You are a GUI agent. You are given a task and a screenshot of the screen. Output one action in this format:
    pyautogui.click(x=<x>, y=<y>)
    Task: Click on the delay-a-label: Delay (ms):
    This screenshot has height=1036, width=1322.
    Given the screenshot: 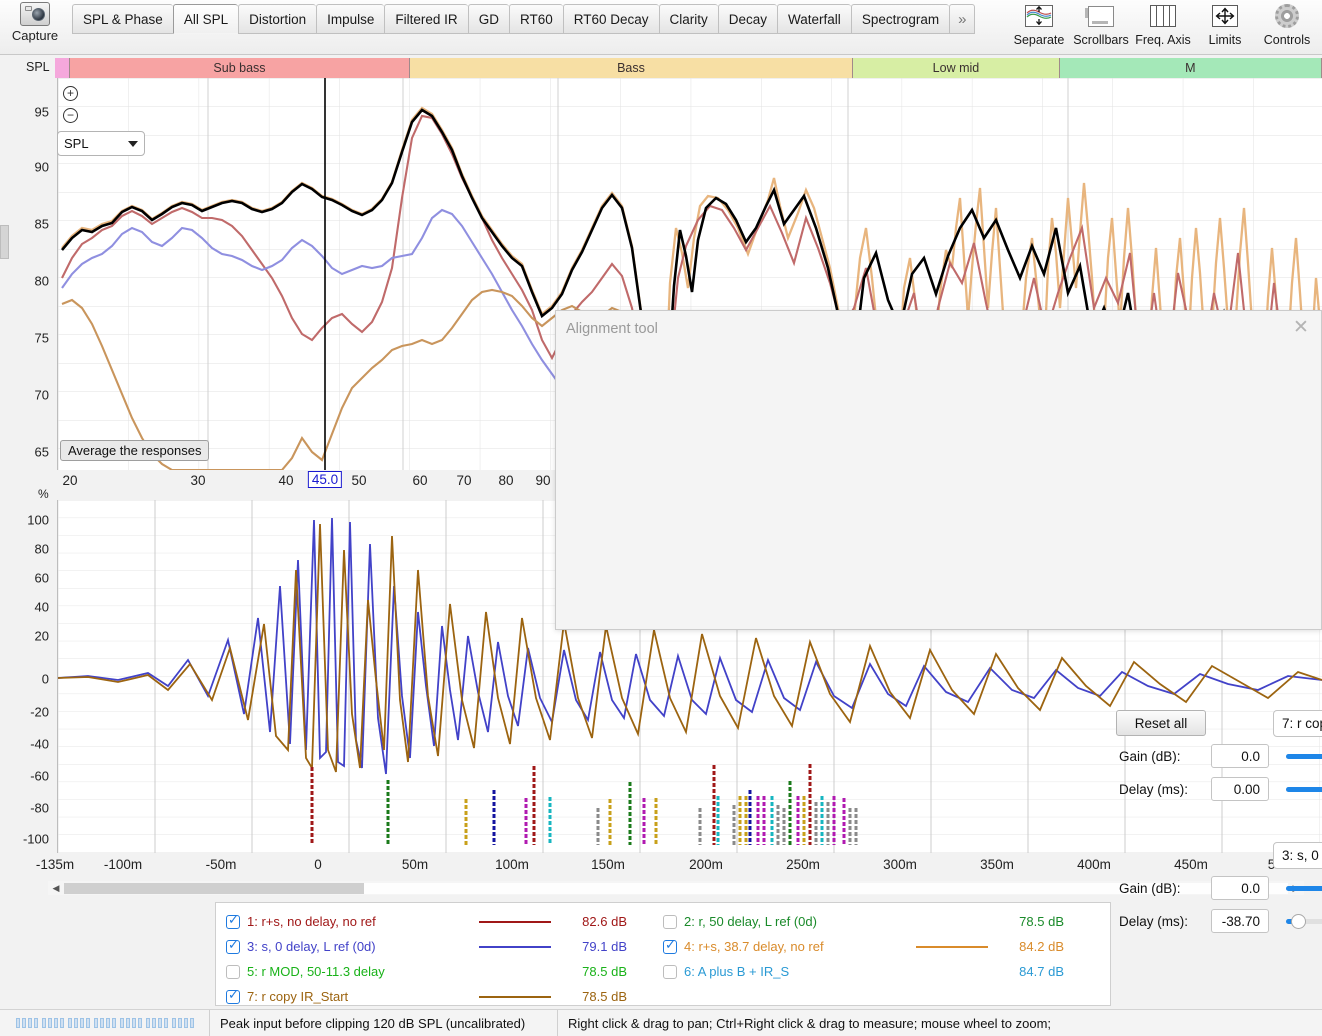 What is the action you would take?
    pyautogui.click(x=1154, y=789)
    